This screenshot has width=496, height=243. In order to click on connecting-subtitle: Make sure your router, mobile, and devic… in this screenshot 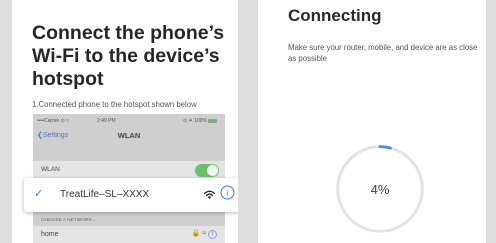, I will do `click(383, 53)`.